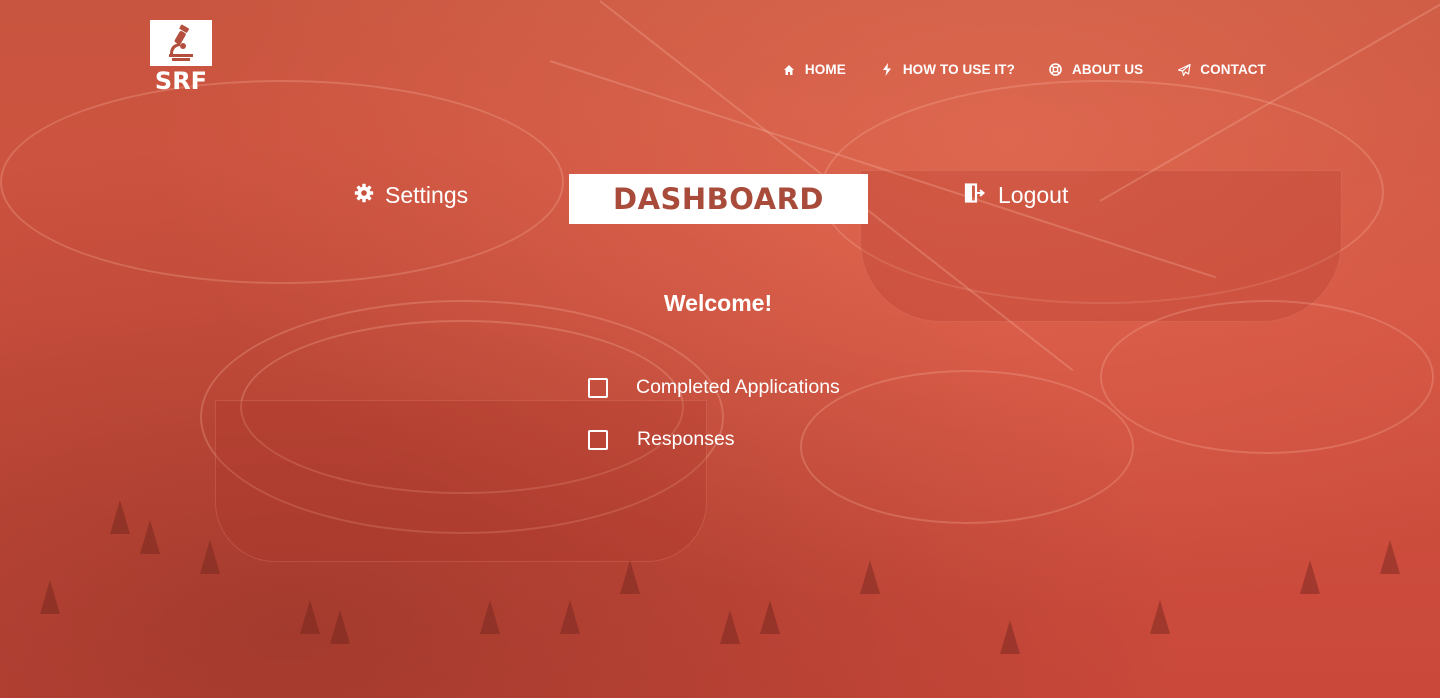  I want to click on logo-badge, so click(181, 43).